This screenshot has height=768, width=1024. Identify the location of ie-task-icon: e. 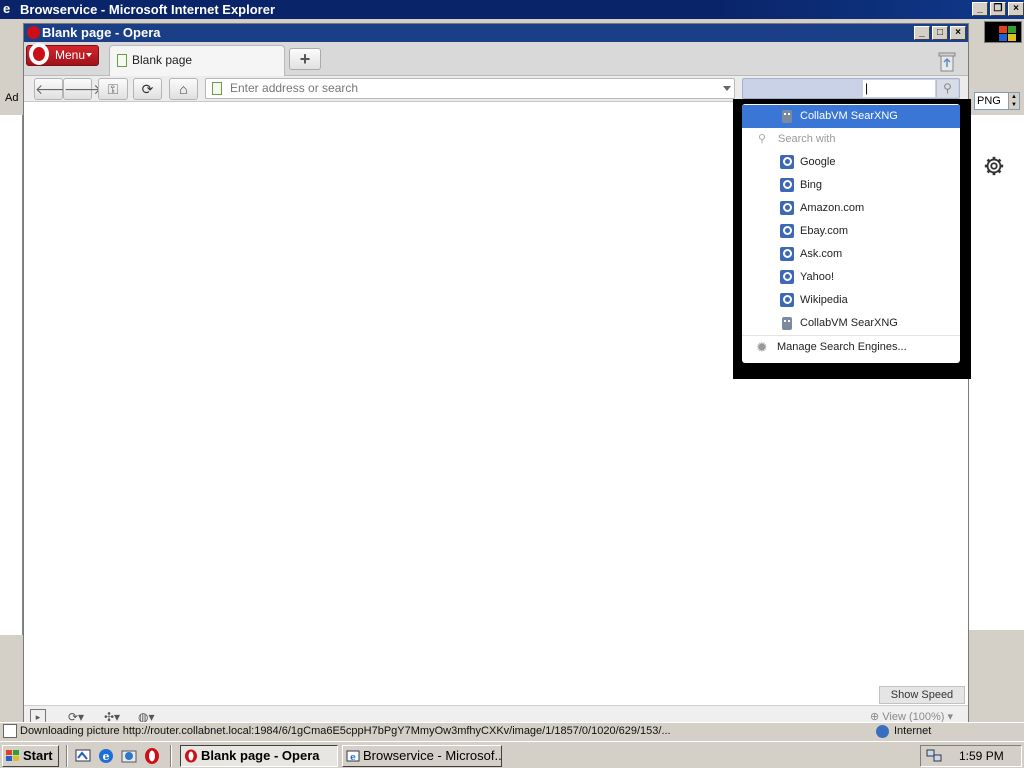
(353, 756).